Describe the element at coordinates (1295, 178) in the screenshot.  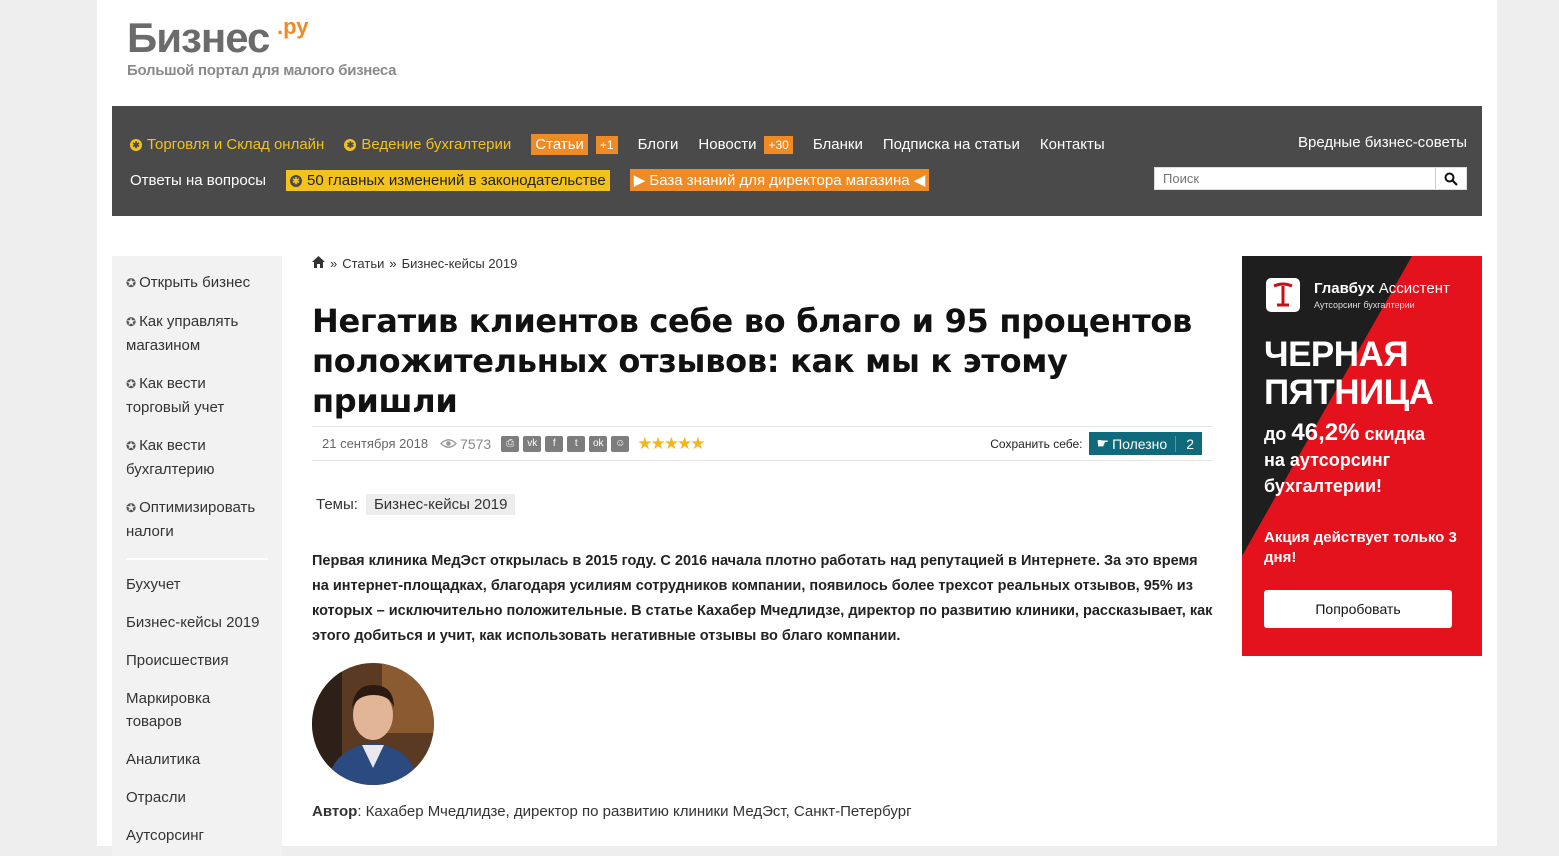
I see `search-input` at that location.